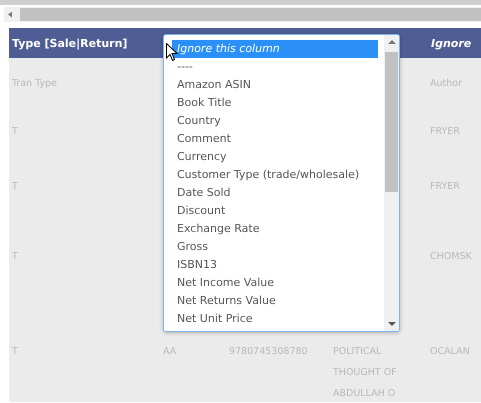  I want to click on dropdown-option: Customer Type (trade/wholesale), so click(275, 175).